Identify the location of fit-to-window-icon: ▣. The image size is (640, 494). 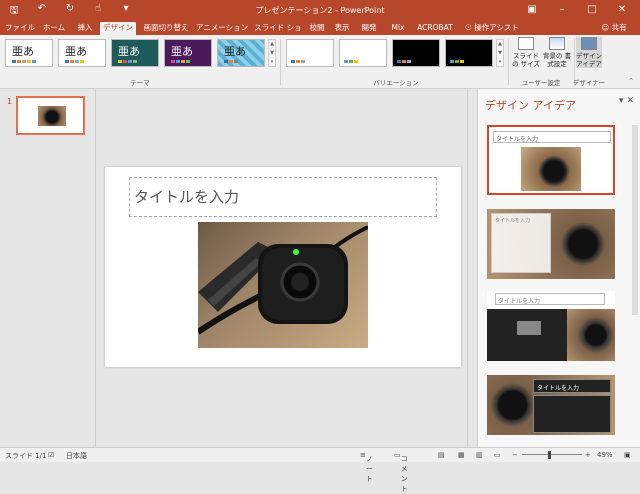
(627, 455).